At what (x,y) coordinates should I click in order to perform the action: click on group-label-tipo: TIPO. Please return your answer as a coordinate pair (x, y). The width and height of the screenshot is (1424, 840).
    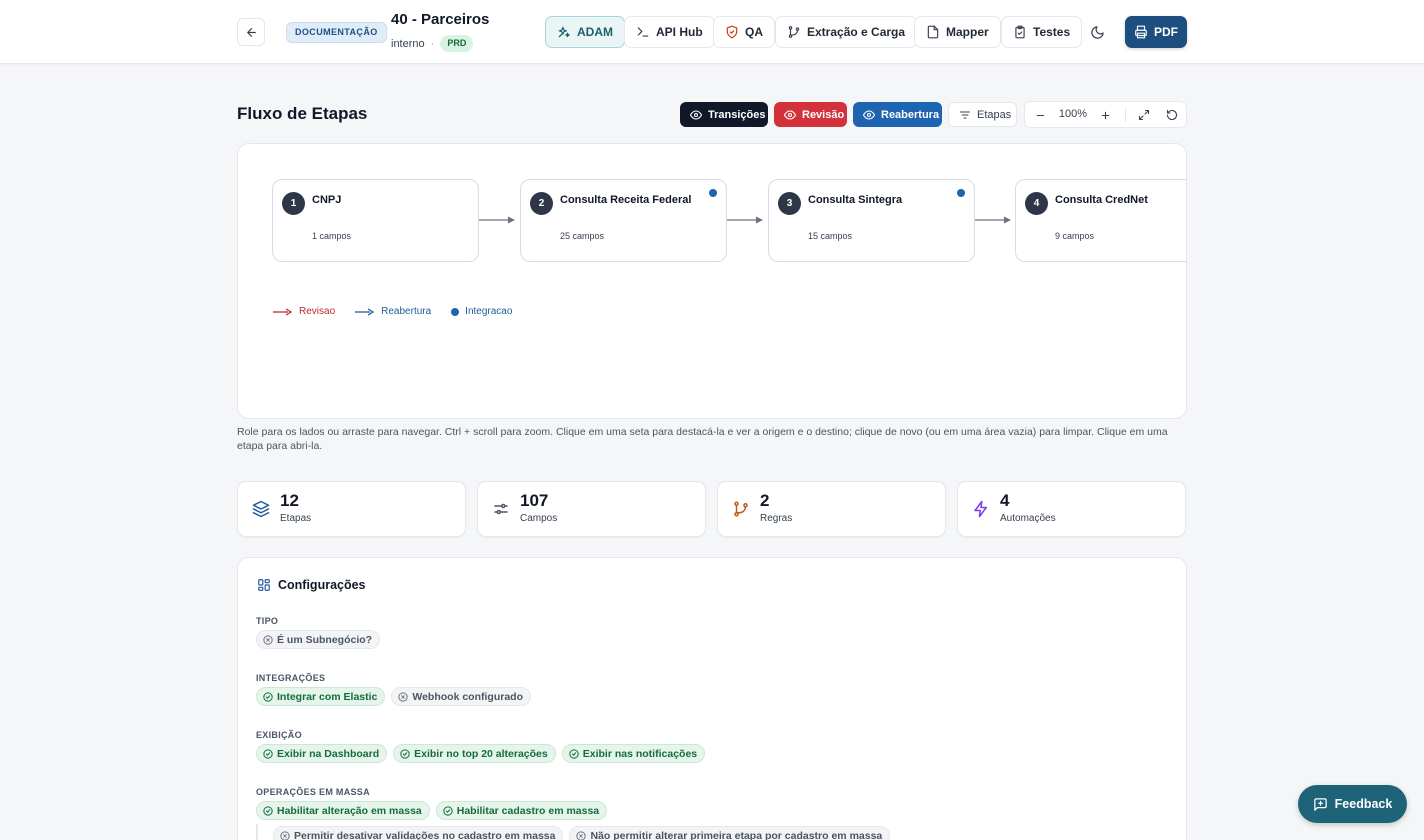
    Looking at the image, I should click on (267, 621).